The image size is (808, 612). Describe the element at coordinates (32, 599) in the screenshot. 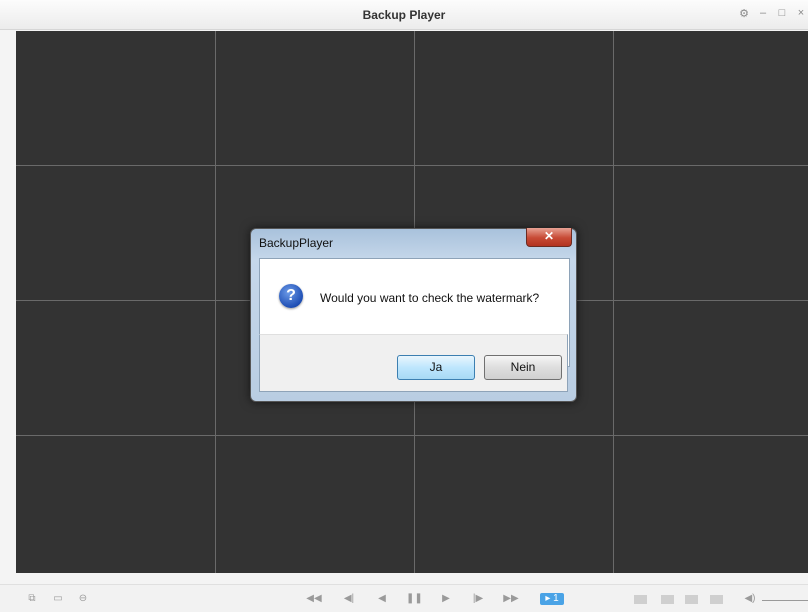

I see `snapshot-icon: ⧉` at that location.